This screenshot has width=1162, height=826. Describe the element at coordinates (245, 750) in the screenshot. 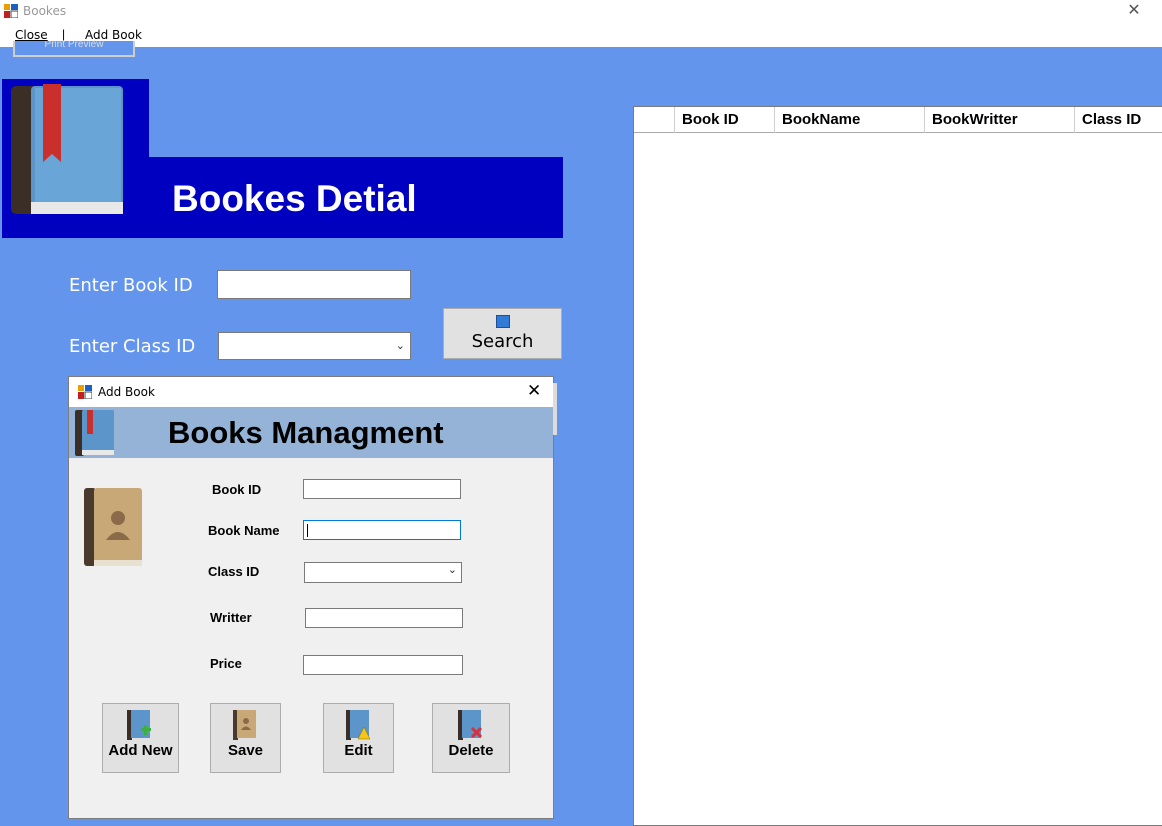

I see `save-label: Save` at that location.